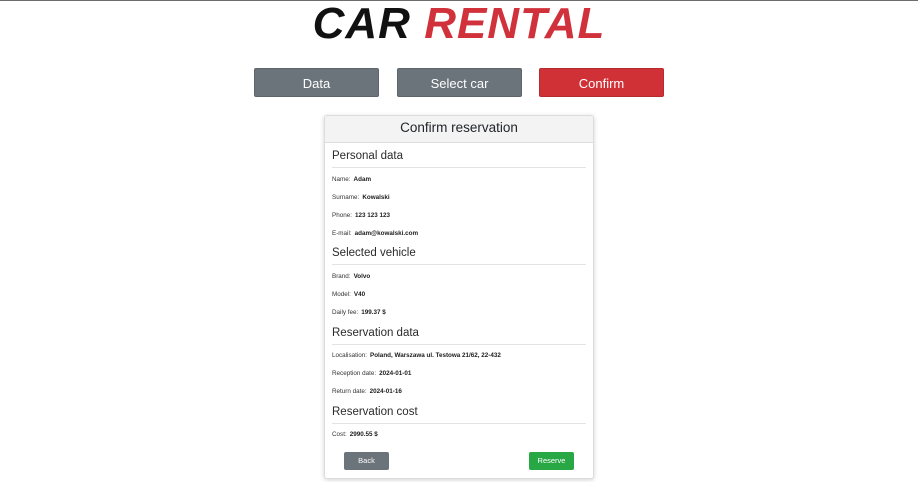  Describe the element at coordinates (342, 233) in the screenshot. I see `email-label: E-mail:` at that location.